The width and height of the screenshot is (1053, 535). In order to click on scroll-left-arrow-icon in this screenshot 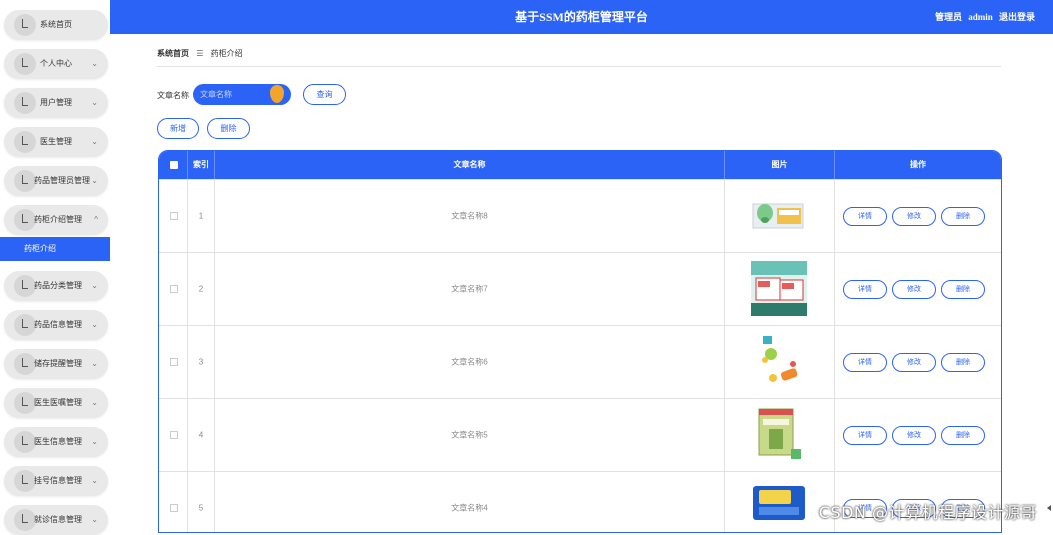, I will do `click(1049, 508)`.